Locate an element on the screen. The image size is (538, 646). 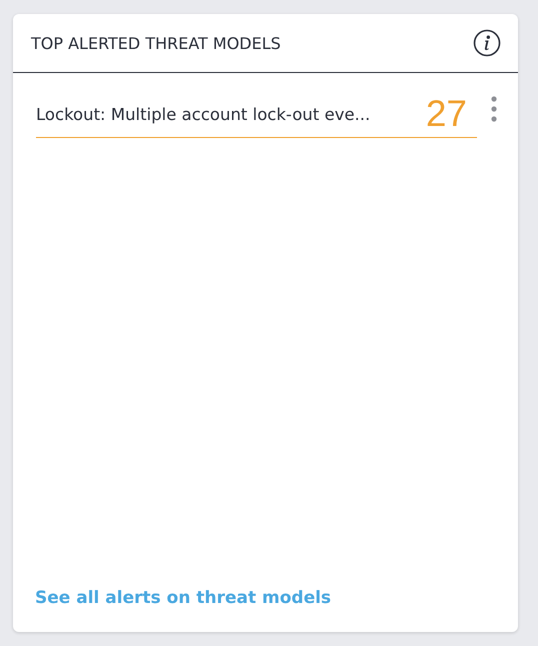
alert-count: 27 is located at coordinates (447, 114).